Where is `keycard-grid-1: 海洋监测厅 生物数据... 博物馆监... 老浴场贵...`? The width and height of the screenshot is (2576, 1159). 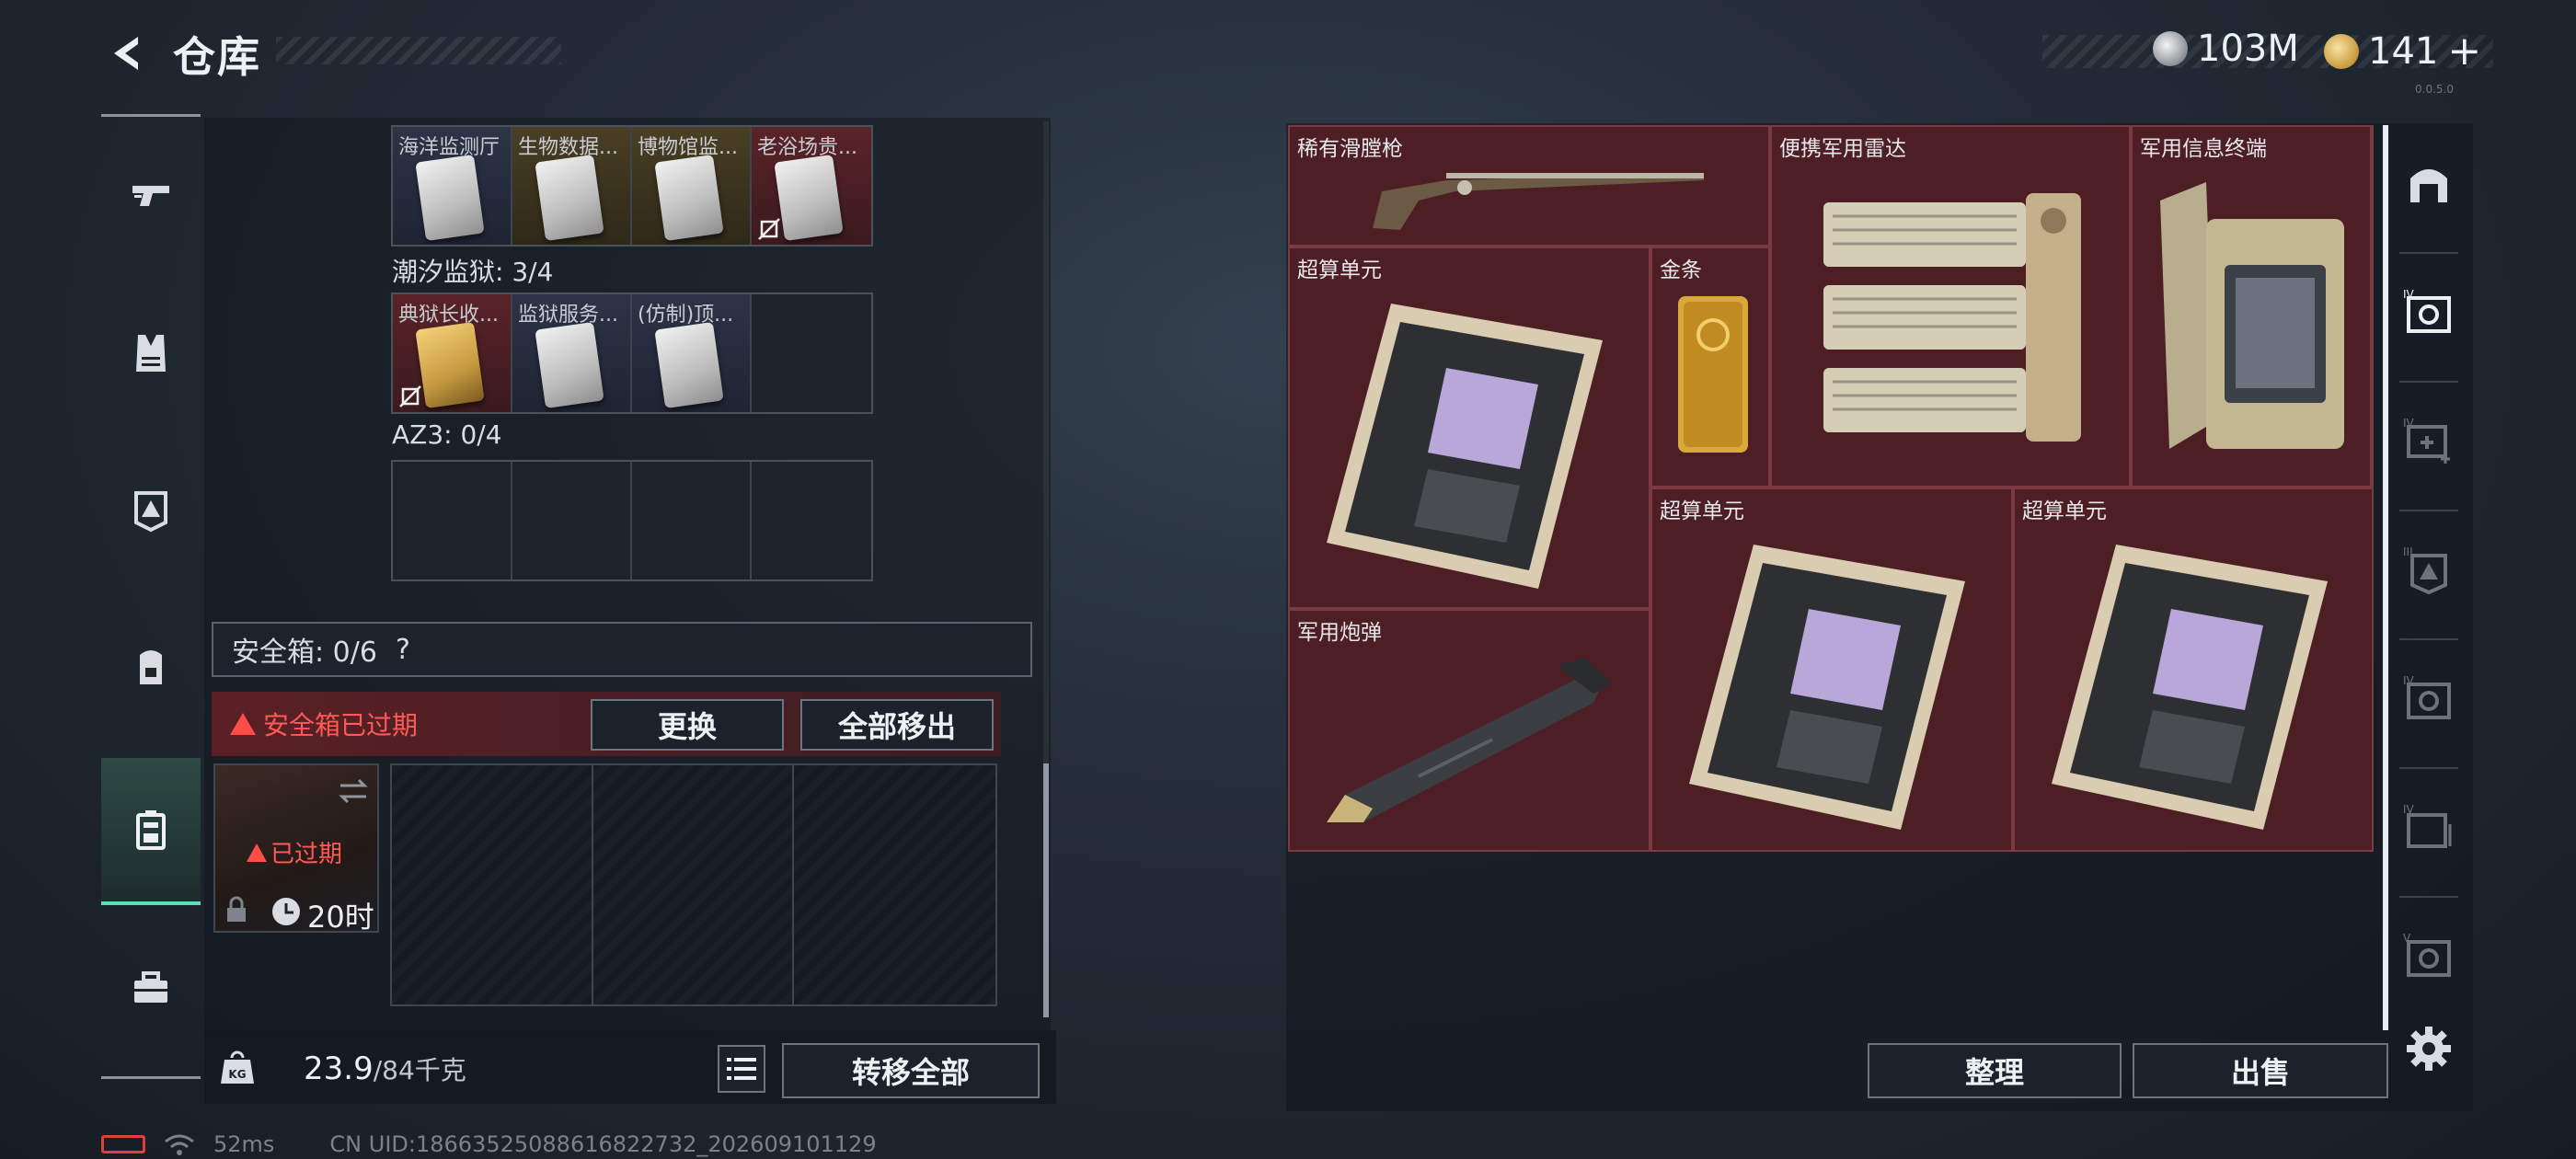
keycard-grid-1: 海洋监测厅 生物数据... 博物馆监... 老浴场贵... is located at coordinates (632, 186).